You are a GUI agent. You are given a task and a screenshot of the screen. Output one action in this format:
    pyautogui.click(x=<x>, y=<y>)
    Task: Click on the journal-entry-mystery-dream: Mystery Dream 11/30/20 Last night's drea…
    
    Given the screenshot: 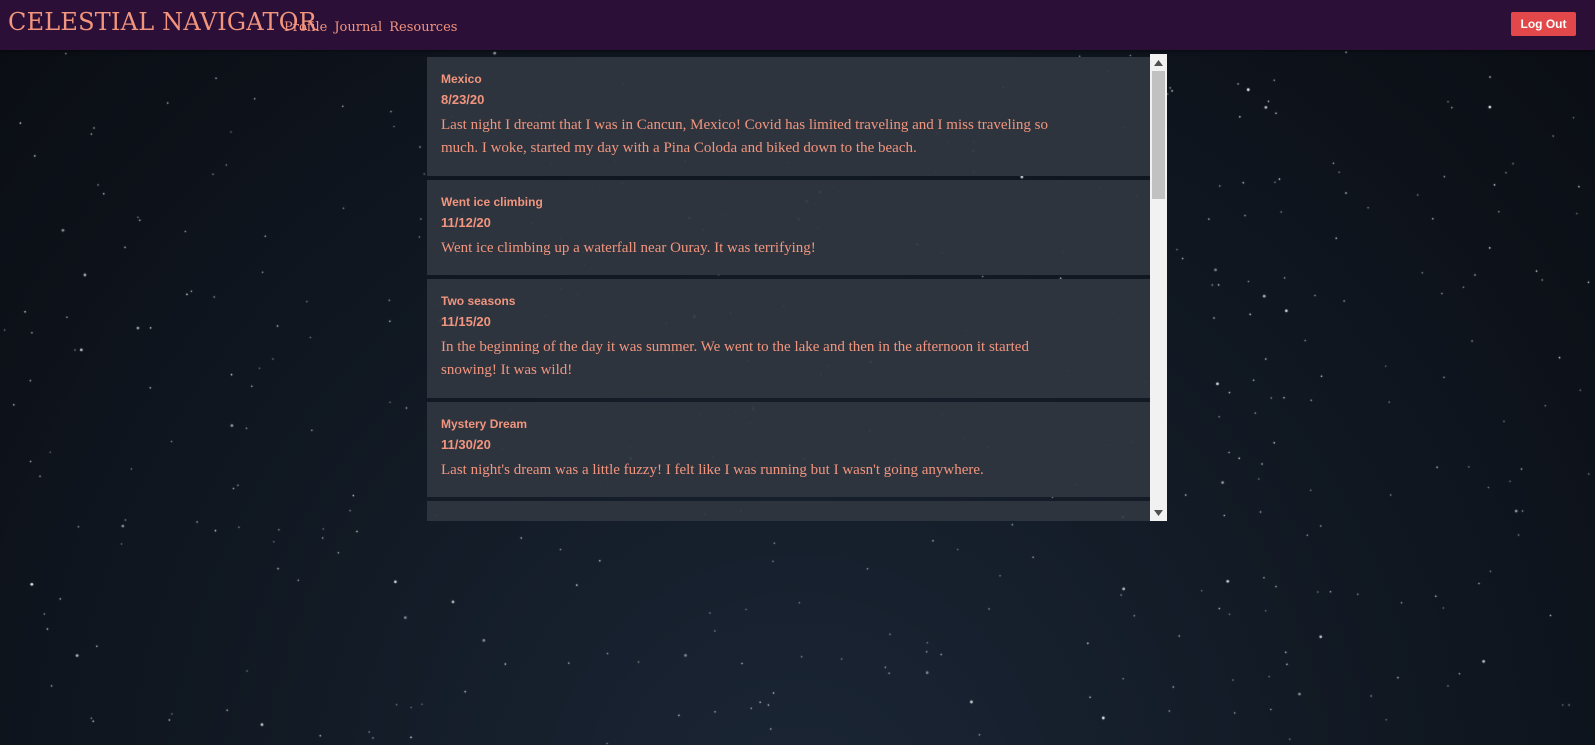 What is the action you would take?
    pyautogui.click(x=788, y=449)
    